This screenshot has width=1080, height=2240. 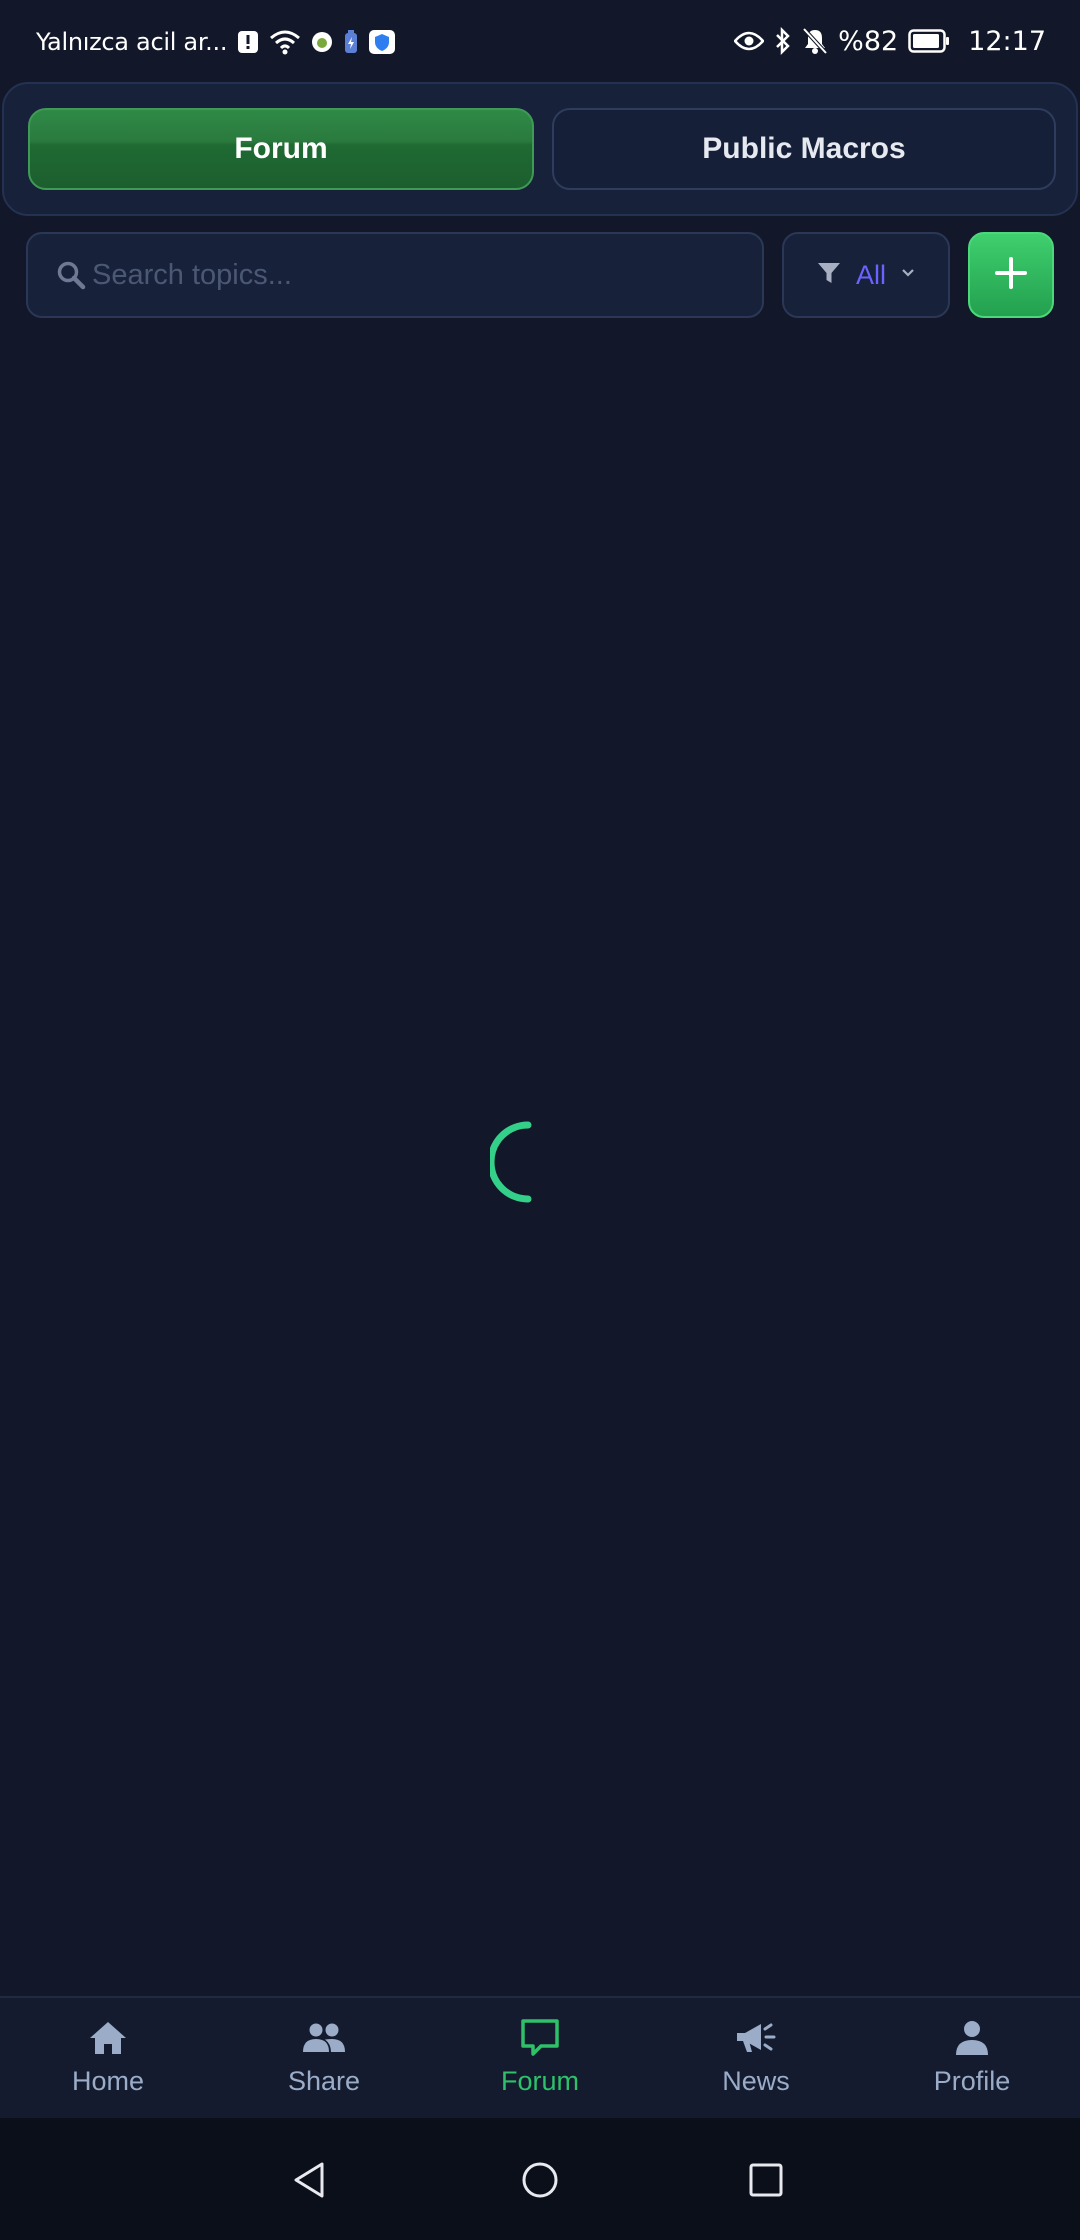 What do you see at coordinates (783, 41) in the screenshot?
I see `bluetooth-icon` at bounding box center [783, 41].